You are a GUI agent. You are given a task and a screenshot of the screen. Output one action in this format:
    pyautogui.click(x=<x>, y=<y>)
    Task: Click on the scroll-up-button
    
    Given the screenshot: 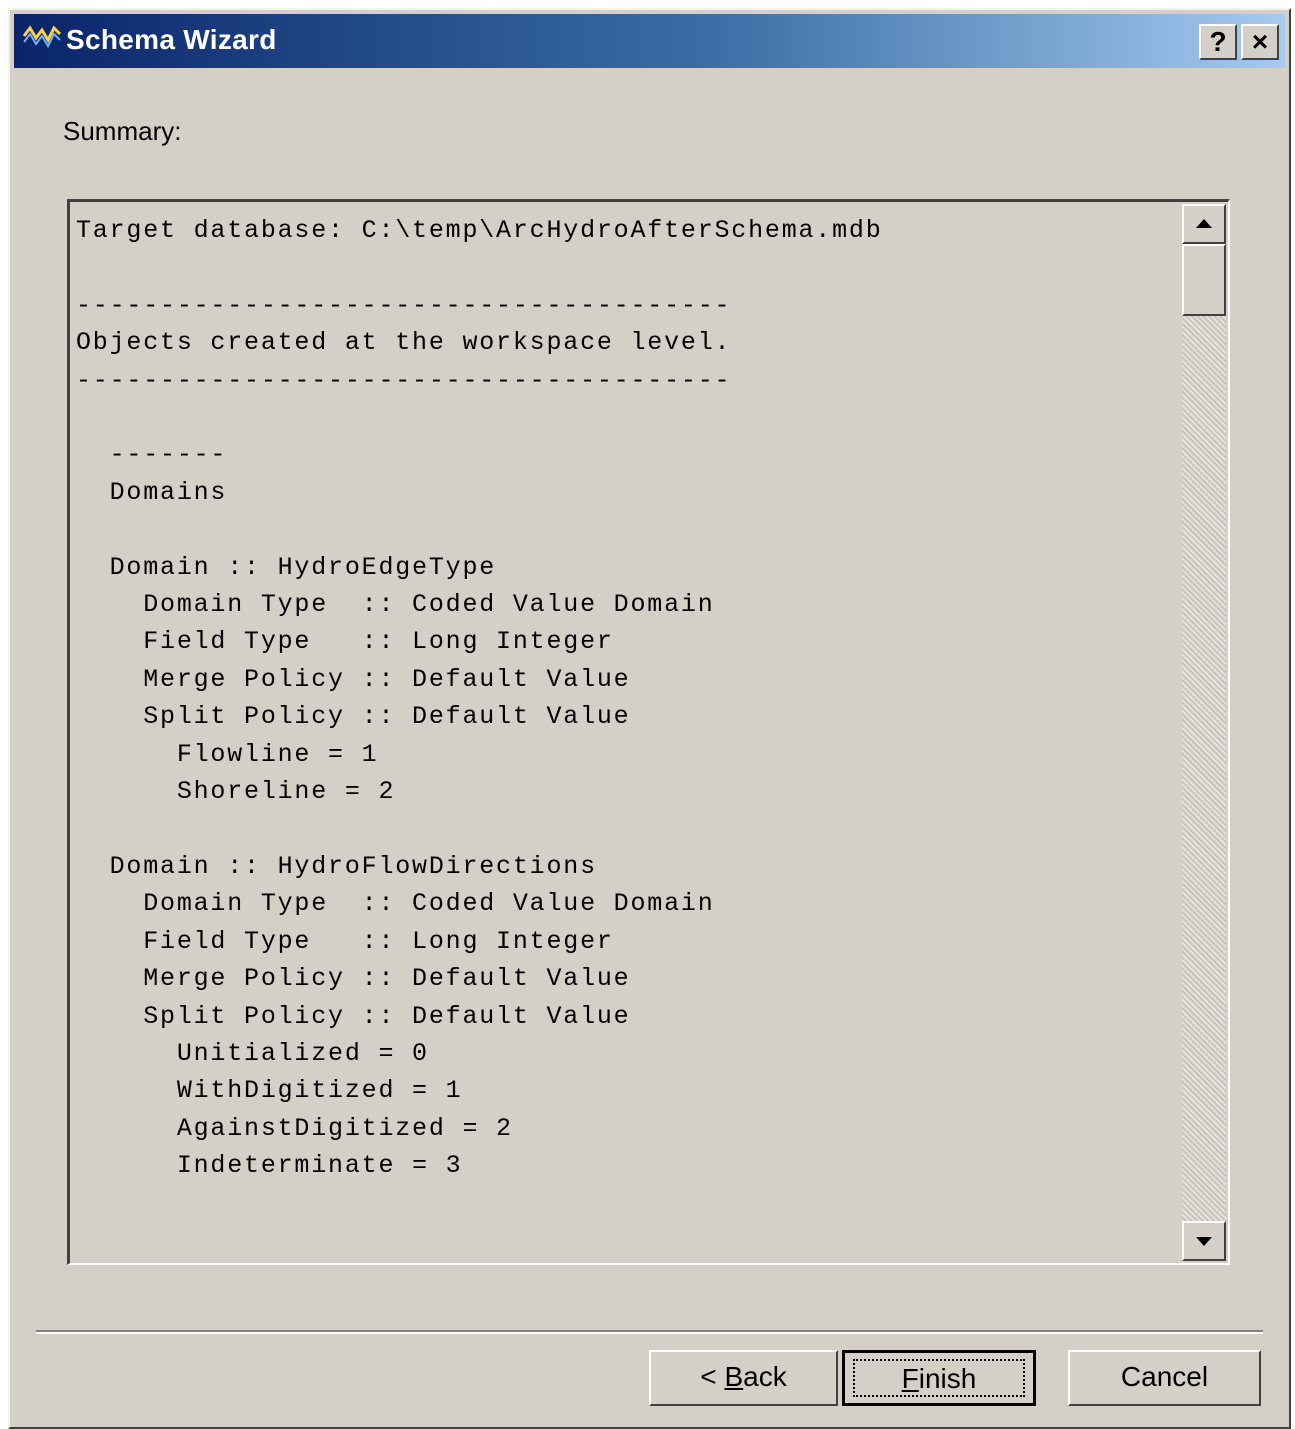 What is the action you would take?
    pyautogui.click(x=1204, y=224)
    